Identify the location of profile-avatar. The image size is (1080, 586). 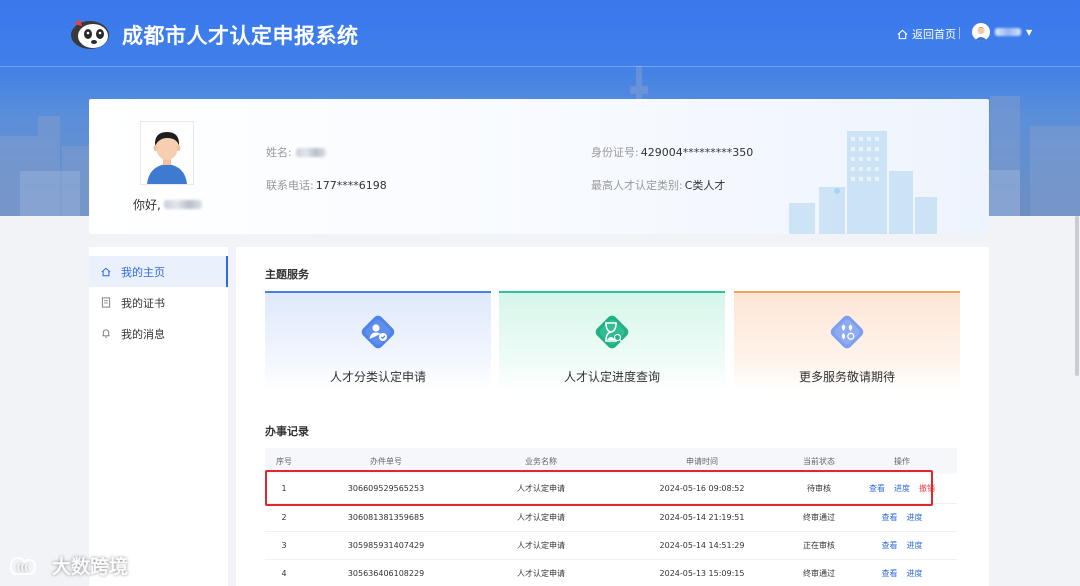
(167, 153).